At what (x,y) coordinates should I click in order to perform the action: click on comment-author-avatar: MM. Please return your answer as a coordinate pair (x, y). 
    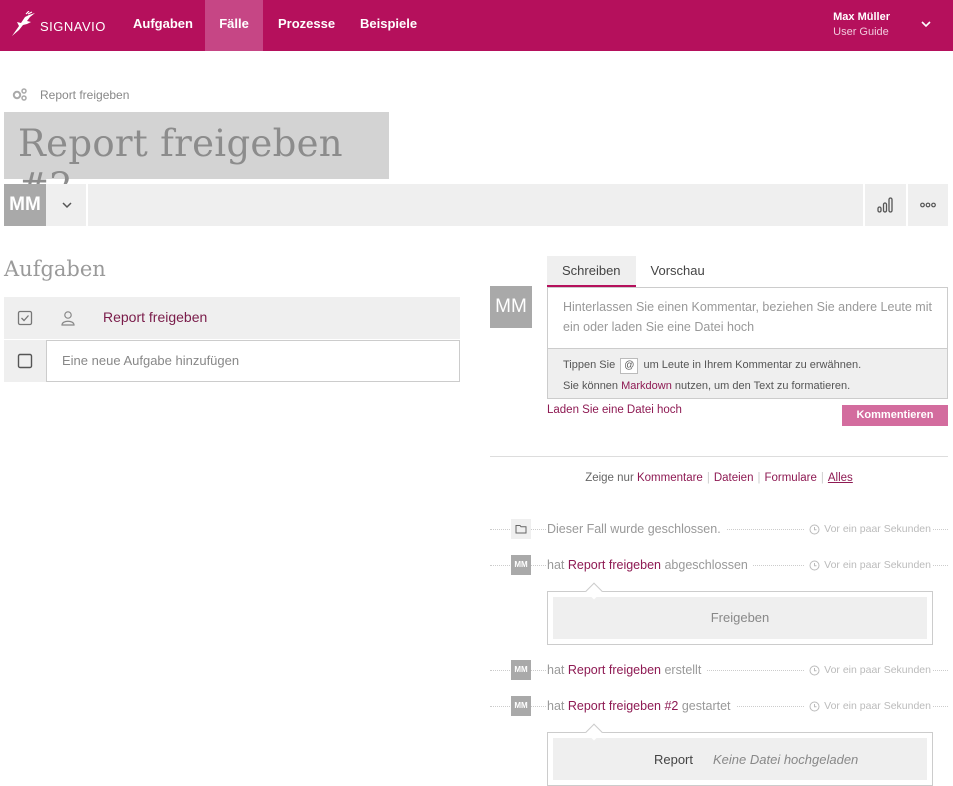
    Looking at the image, I should click on (511, 307).